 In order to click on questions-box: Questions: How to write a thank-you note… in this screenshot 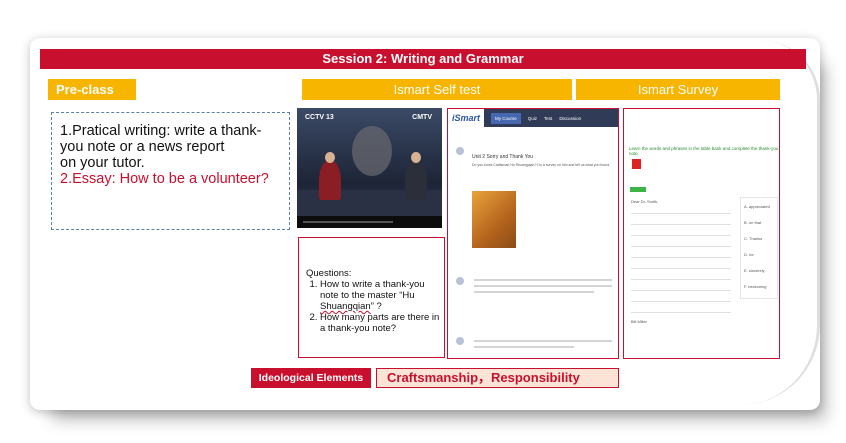, I will do `click(371, 297)`.